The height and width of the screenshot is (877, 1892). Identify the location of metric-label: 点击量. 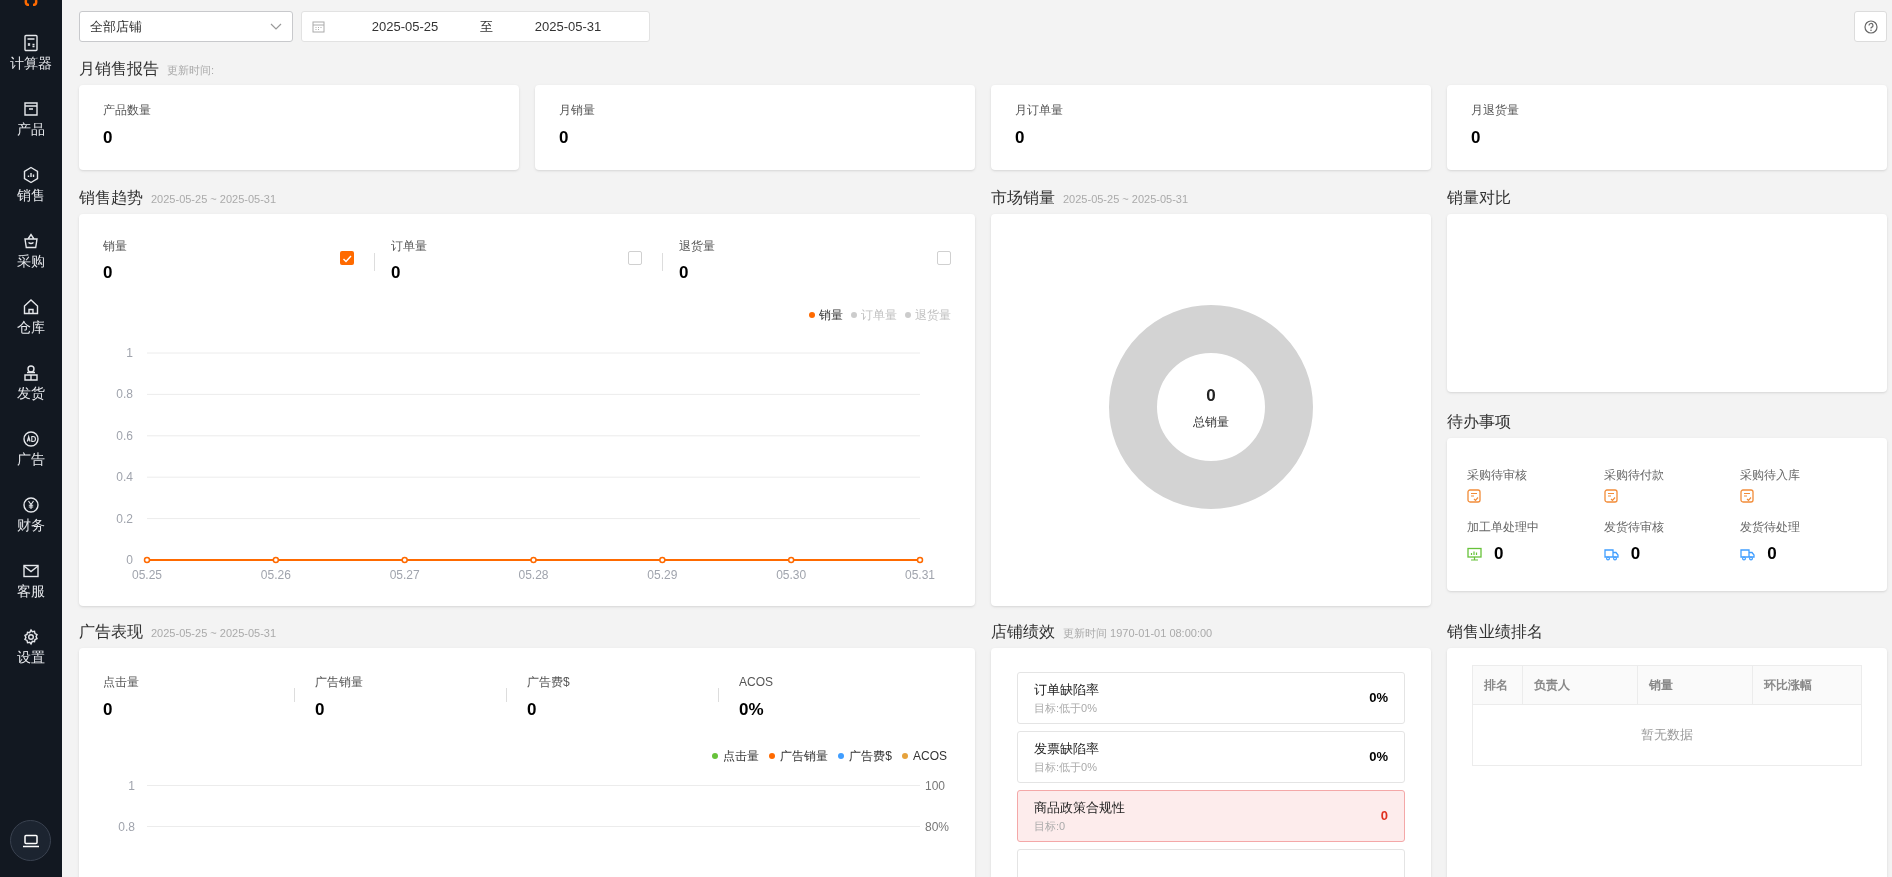
(121, 682).